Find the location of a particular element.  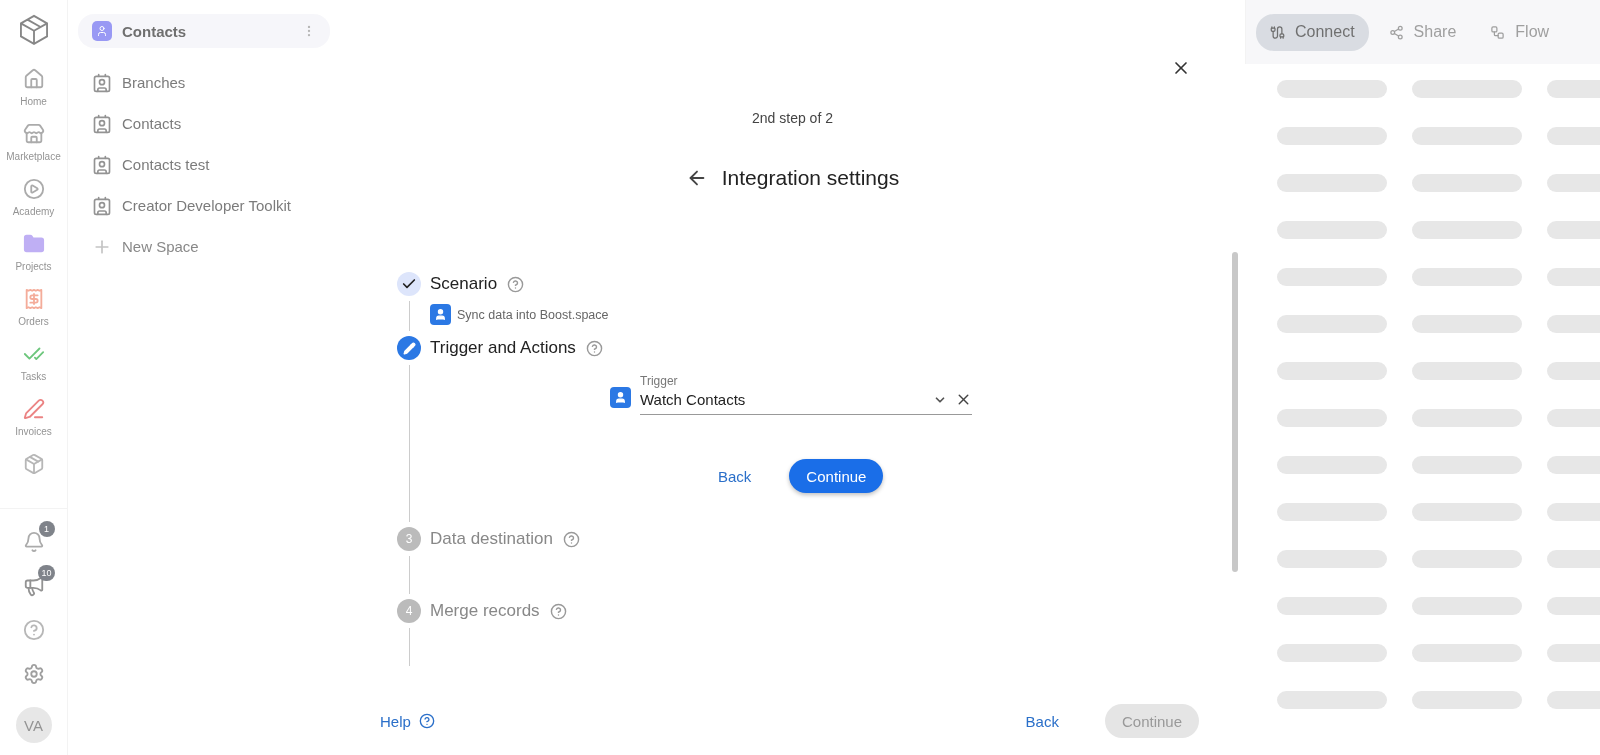

space-header: Contacts is located at coordinates (204, 31).